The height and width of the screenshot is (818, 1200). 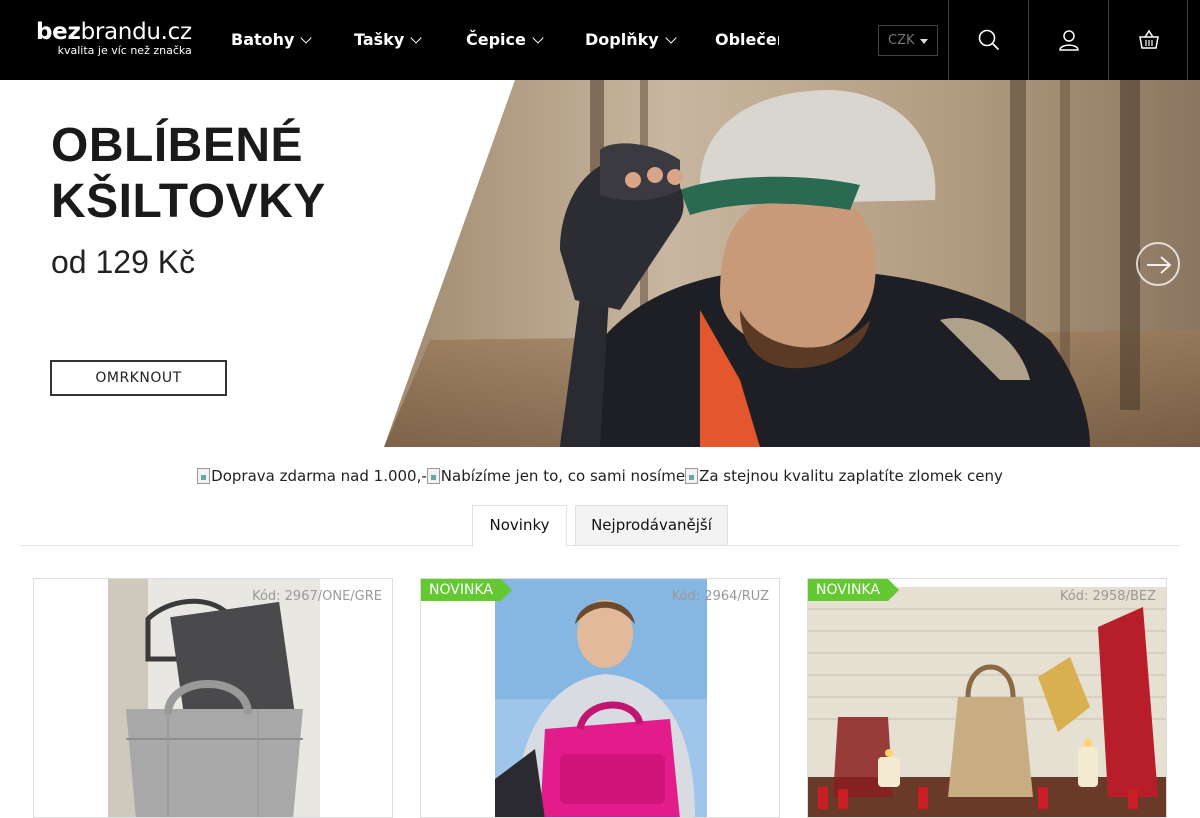 I want to click on product-card: NOVINKA Kód: 2964/RUZ, so click(x=600, y=698).